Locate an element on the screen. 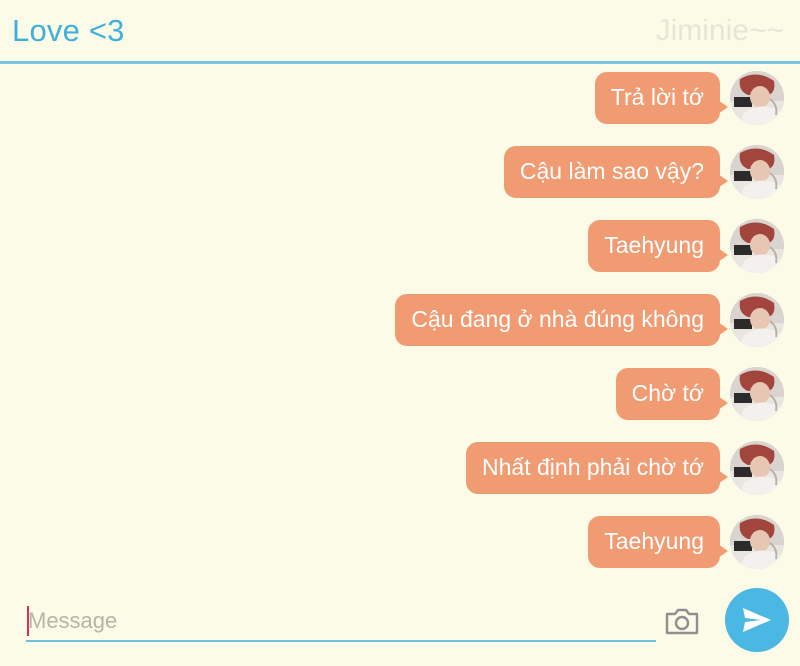  contact-name: Jiminie~~ is located at coordinates (720, 31).